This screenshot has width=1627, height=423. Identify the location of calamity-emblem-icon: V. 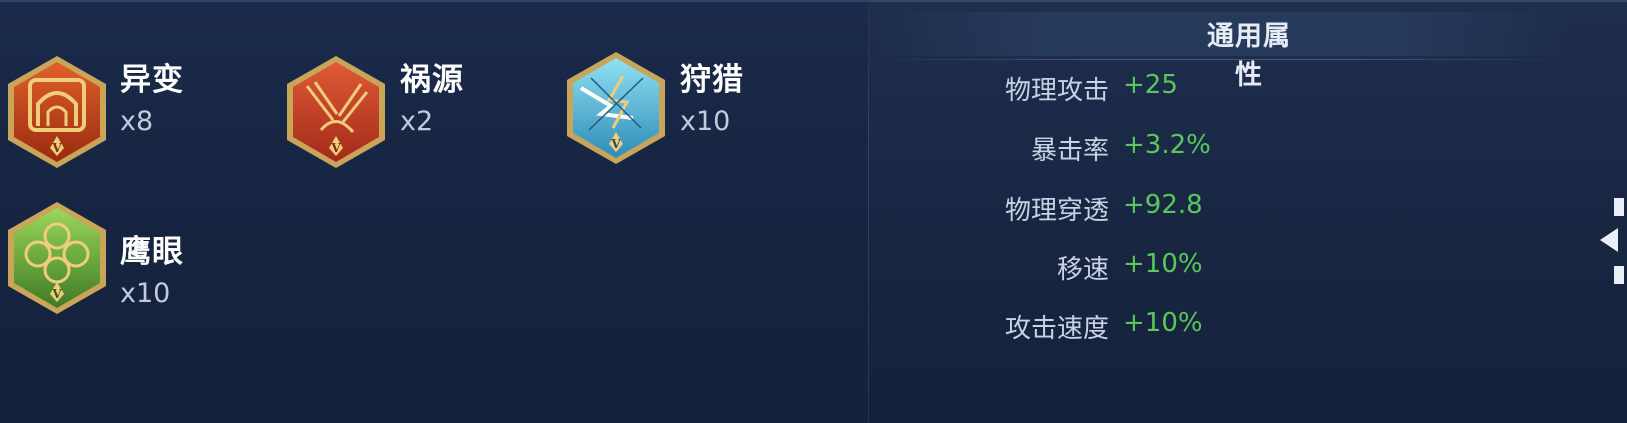
(336, 112).